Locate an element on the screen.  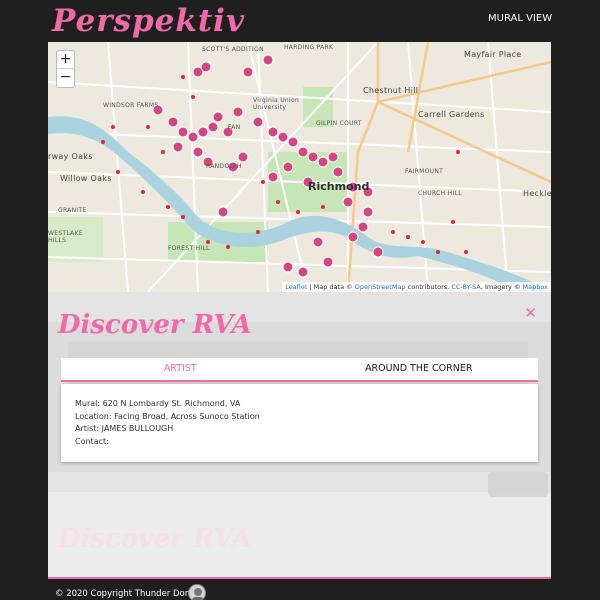
map-label-harding-park: HARDING PARK is located at coordinates (309, 47).